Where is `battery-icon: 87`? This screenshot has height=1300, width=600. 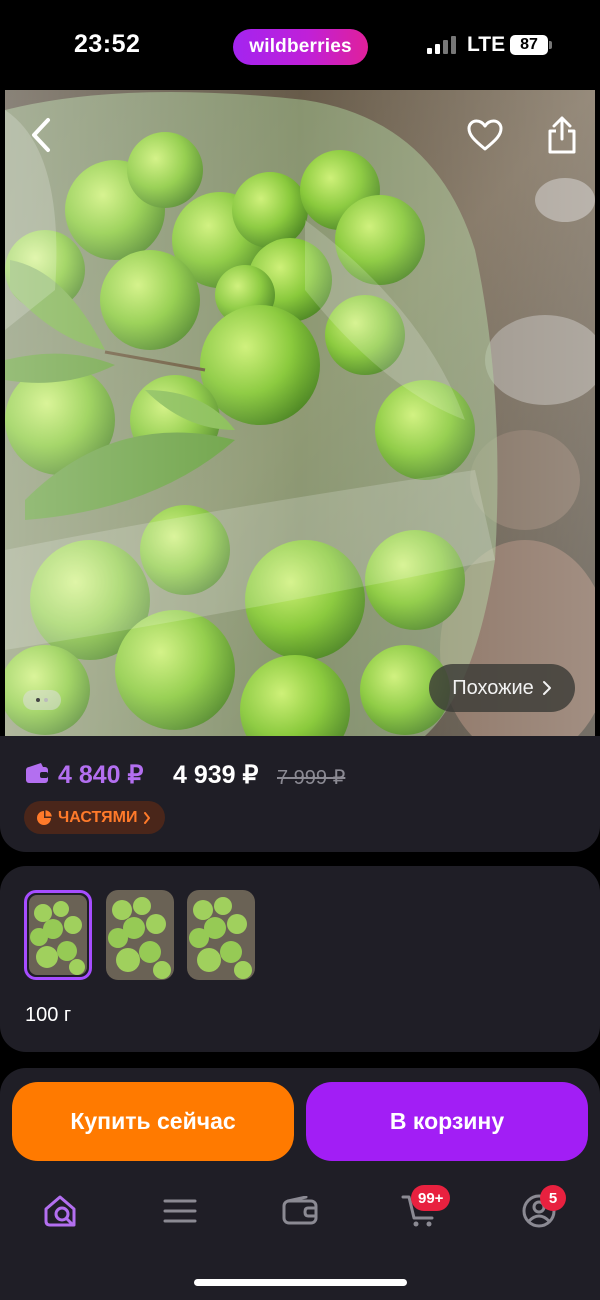
battery-icon: 87 is located at coordinates (529, 45).